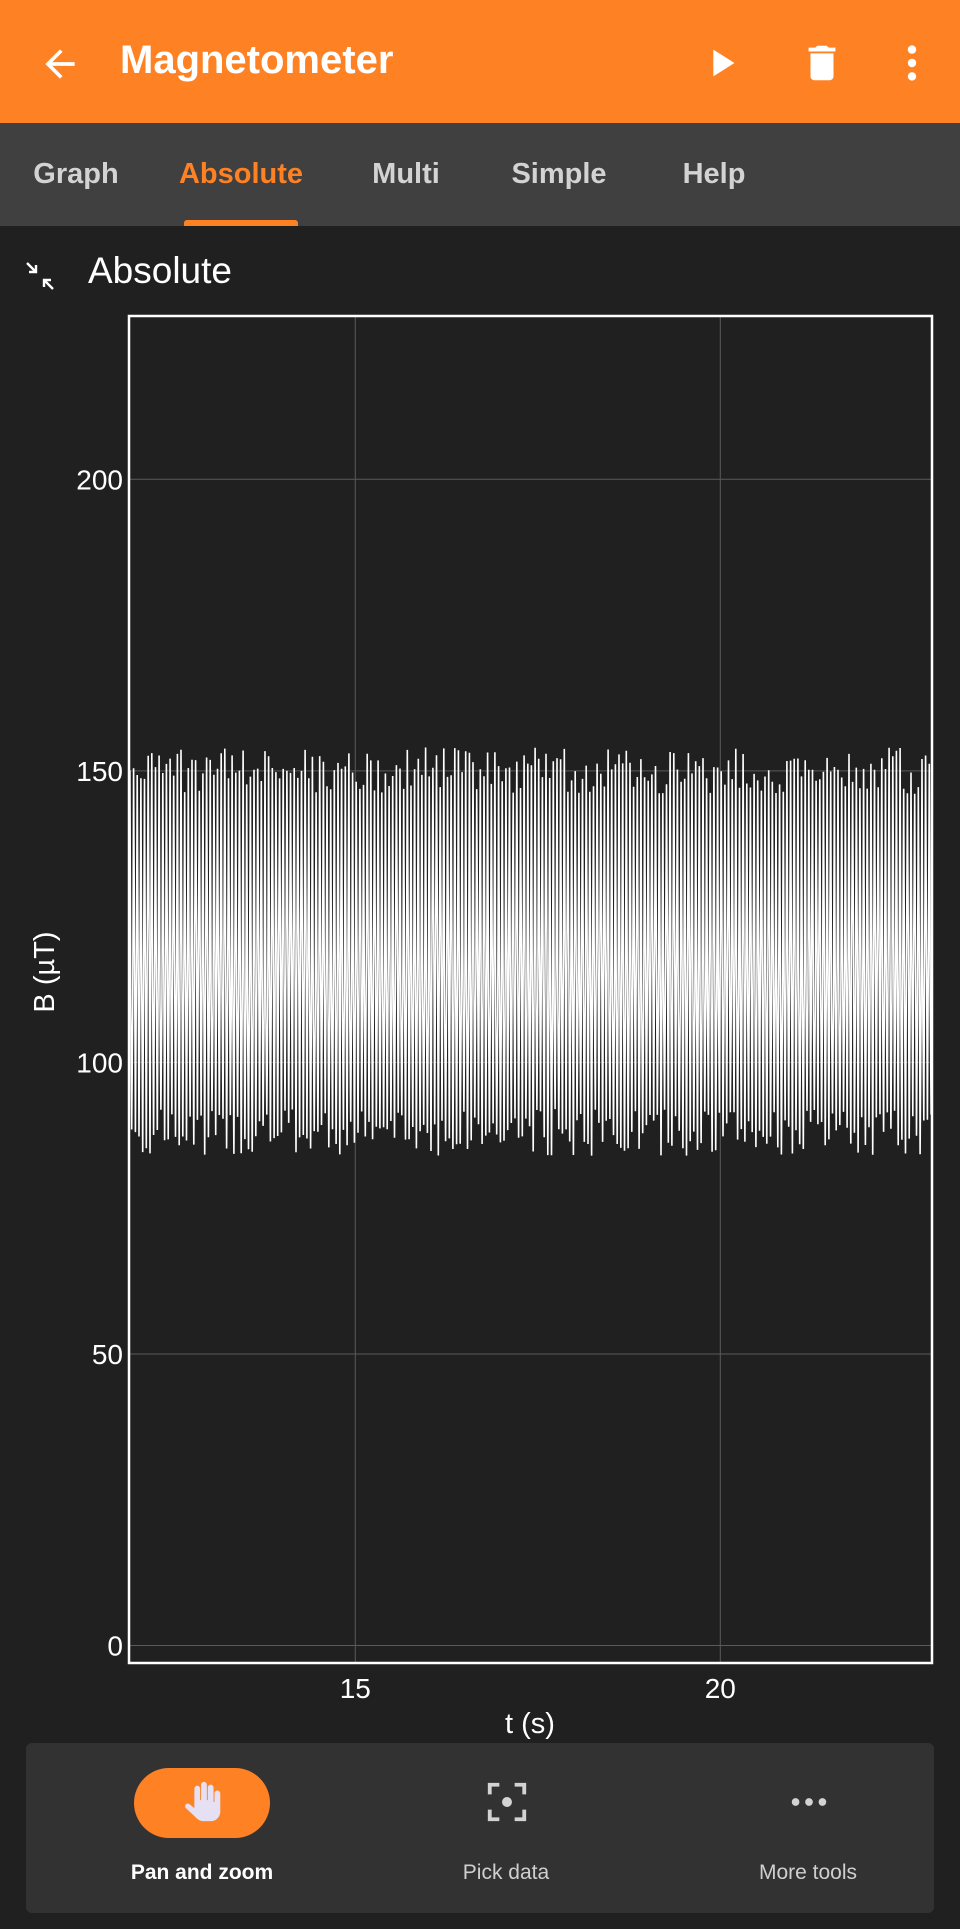  What do you see at coordinates (559, 174) in the screenshot?
I see `tab-simple: Simple` at bounding box center [559, 174].